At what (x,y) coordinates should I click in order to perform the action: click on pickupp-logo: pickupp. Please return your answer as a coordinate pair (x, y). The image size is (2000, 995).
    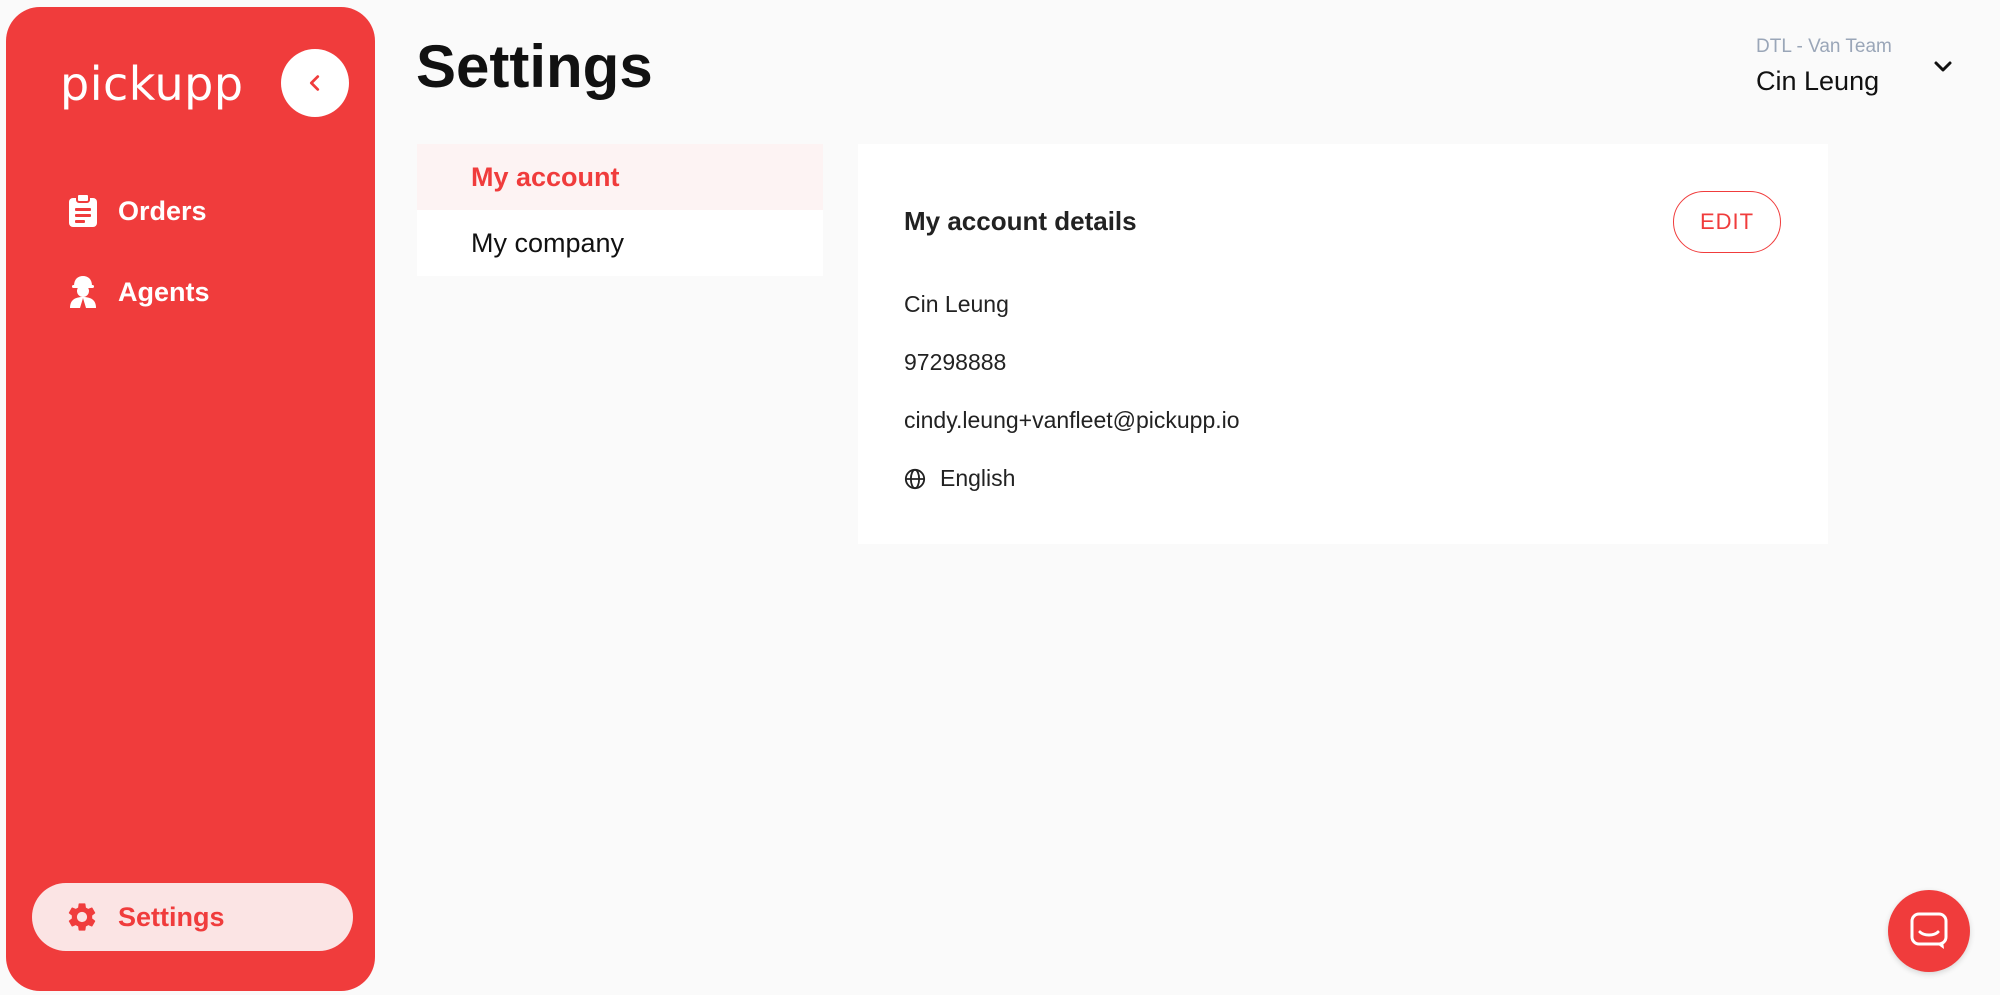
    Looking at the image, I should click on (152, 84).